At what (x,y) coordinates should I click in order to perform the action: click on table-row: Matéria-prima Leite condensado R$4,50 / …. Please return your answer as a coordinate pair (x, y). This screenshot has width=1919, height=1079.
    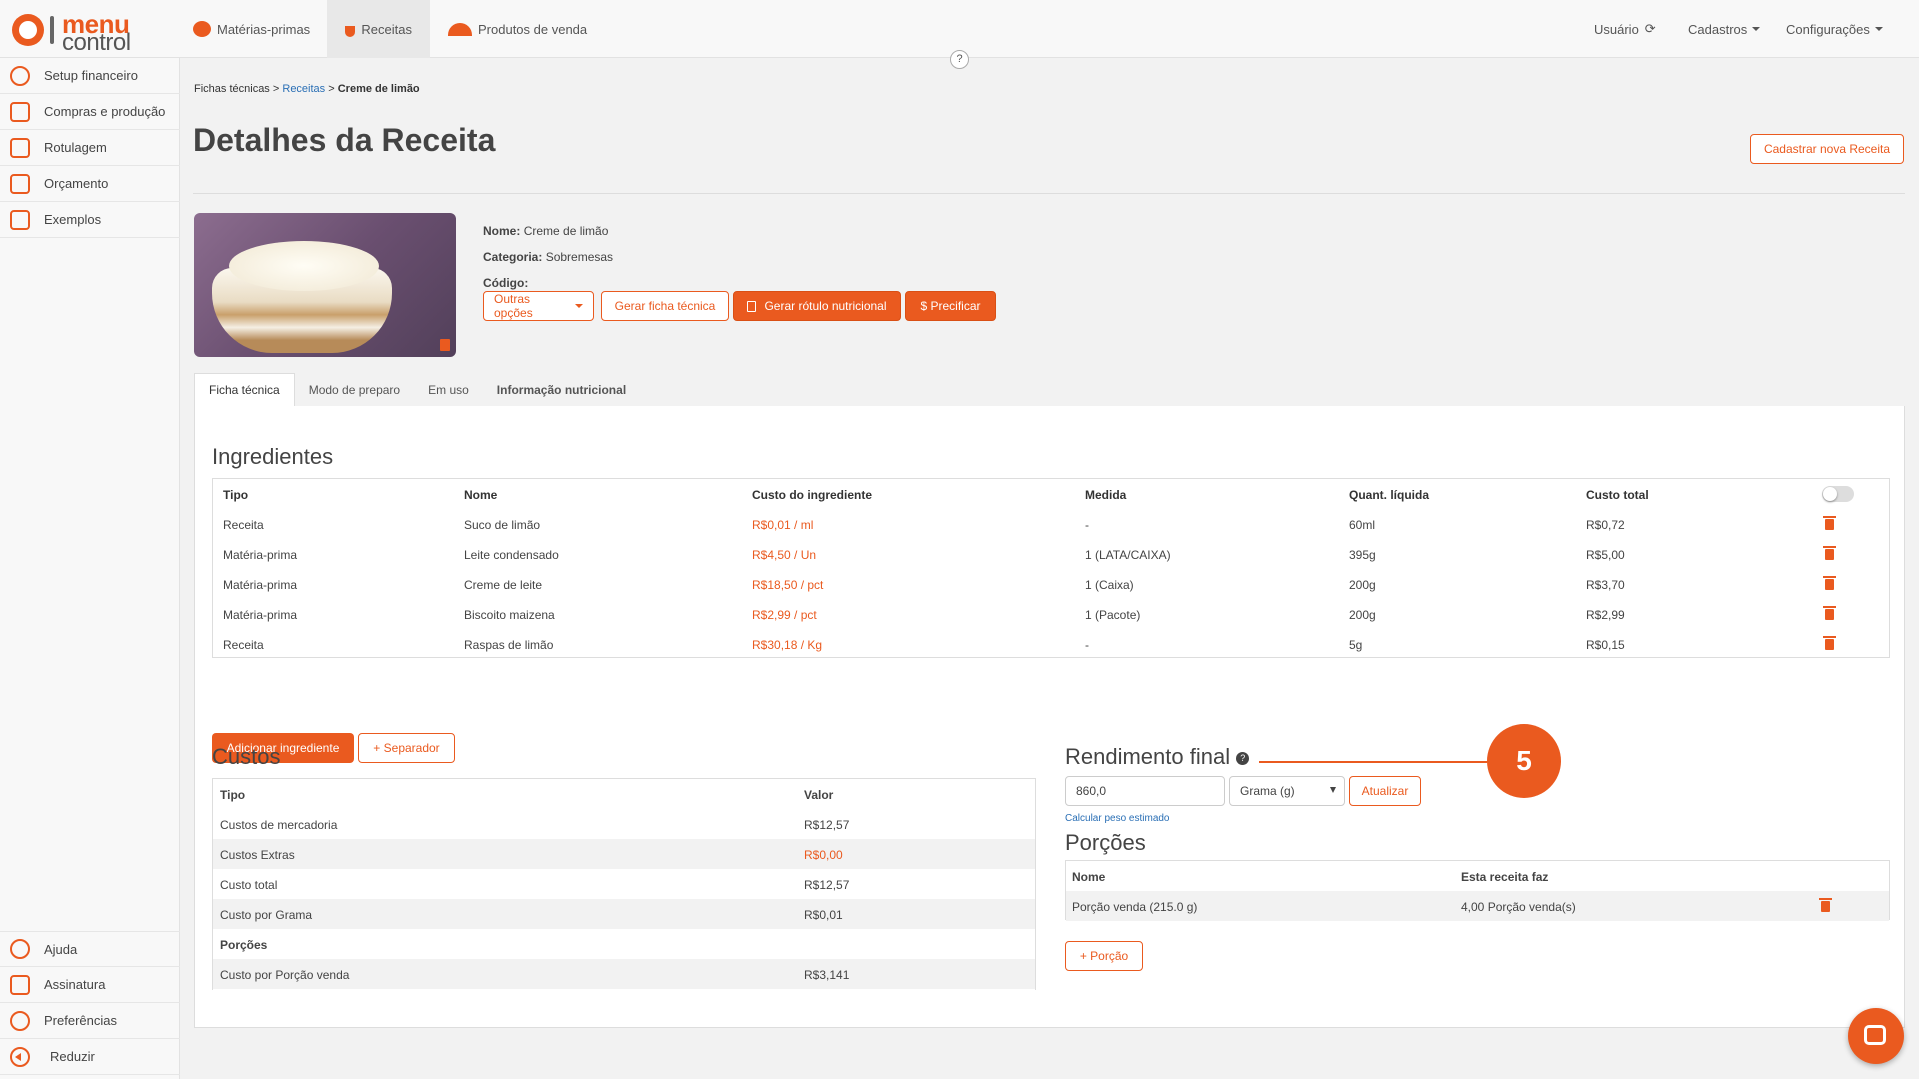
    Looking at the image, I should click on (1051, 554).